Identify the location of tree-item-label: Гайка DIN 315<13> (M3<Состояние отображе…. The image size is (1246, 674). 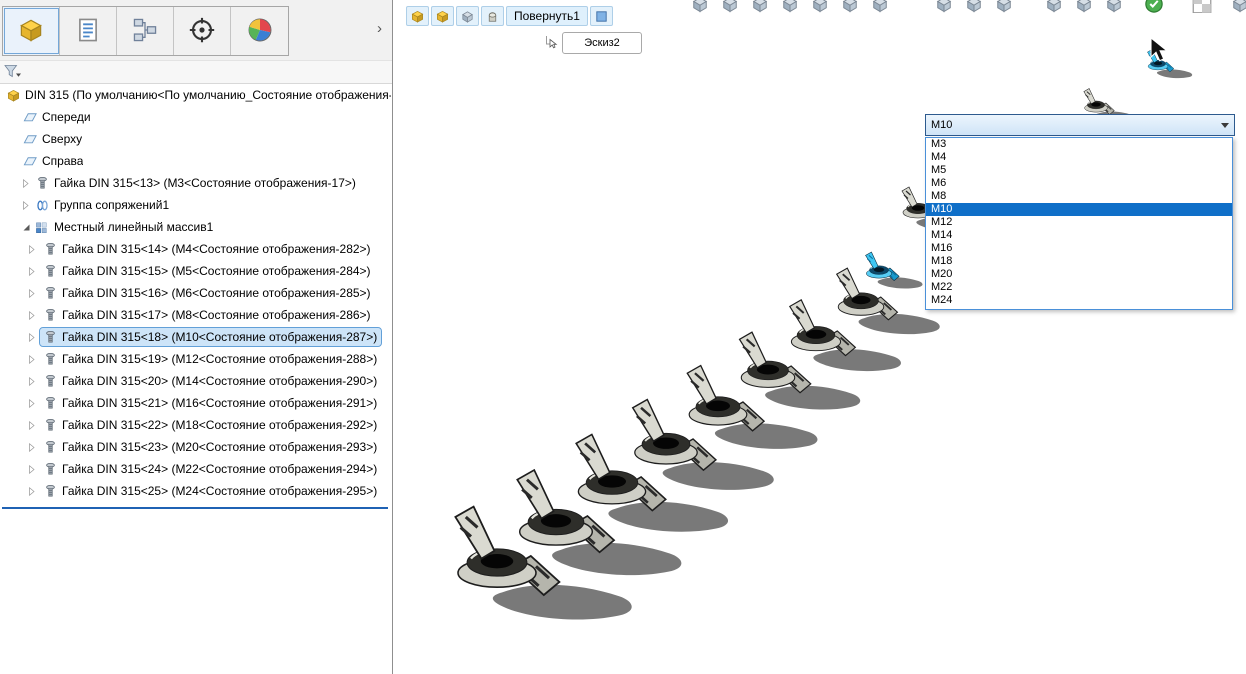
(205, 183).